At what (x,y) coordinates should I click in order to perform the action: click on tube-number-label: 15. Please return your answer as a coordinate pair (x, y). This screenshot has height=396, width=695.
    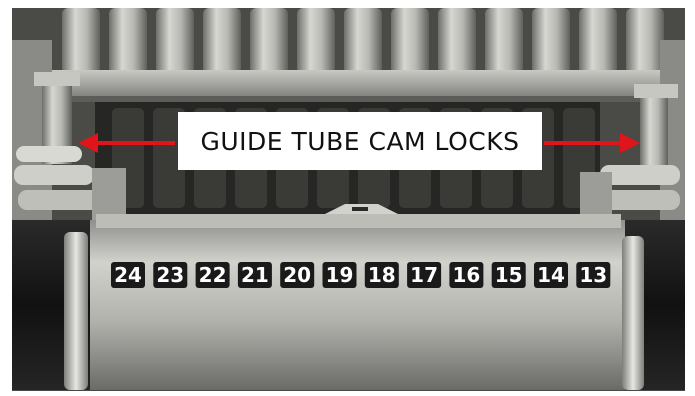
    Looking at the image, I should click on (508, 275).